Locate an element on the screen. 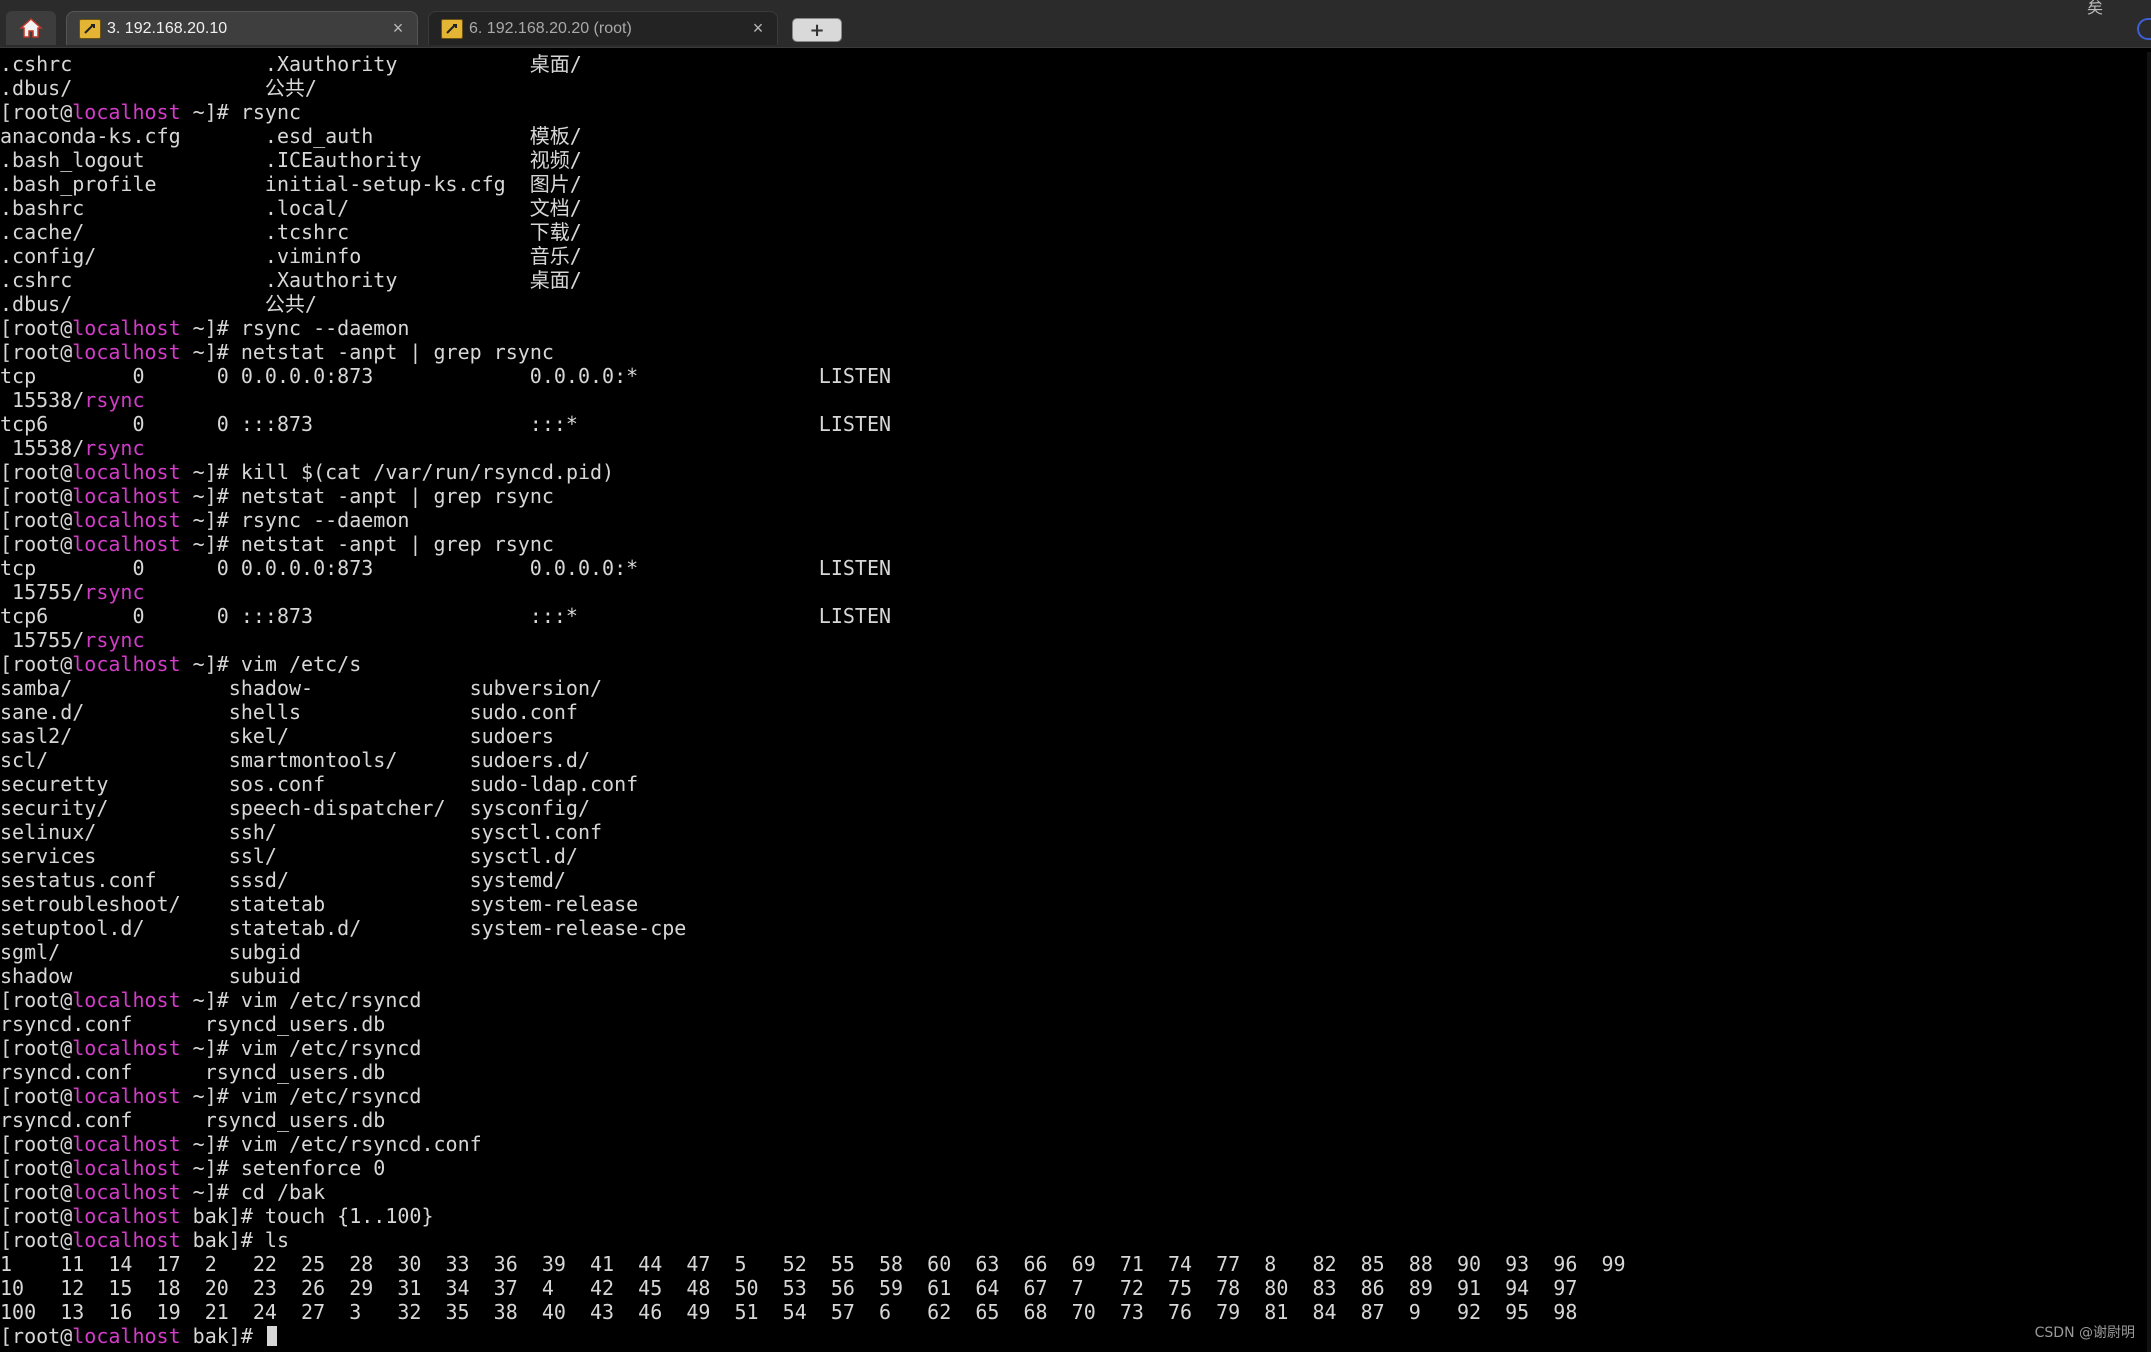  terminal-line: setroubleshoot/ statetab system-release is located at coordinates (319, 904).